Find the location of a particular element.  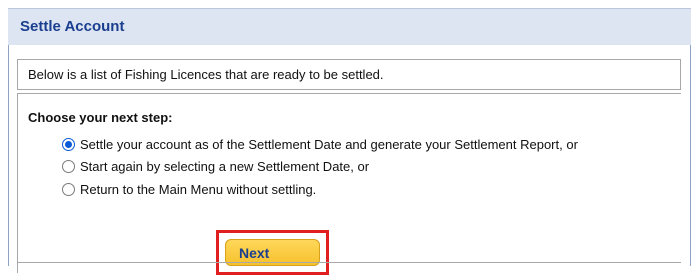

radio-settle-account is located at coordinates (68, 144).